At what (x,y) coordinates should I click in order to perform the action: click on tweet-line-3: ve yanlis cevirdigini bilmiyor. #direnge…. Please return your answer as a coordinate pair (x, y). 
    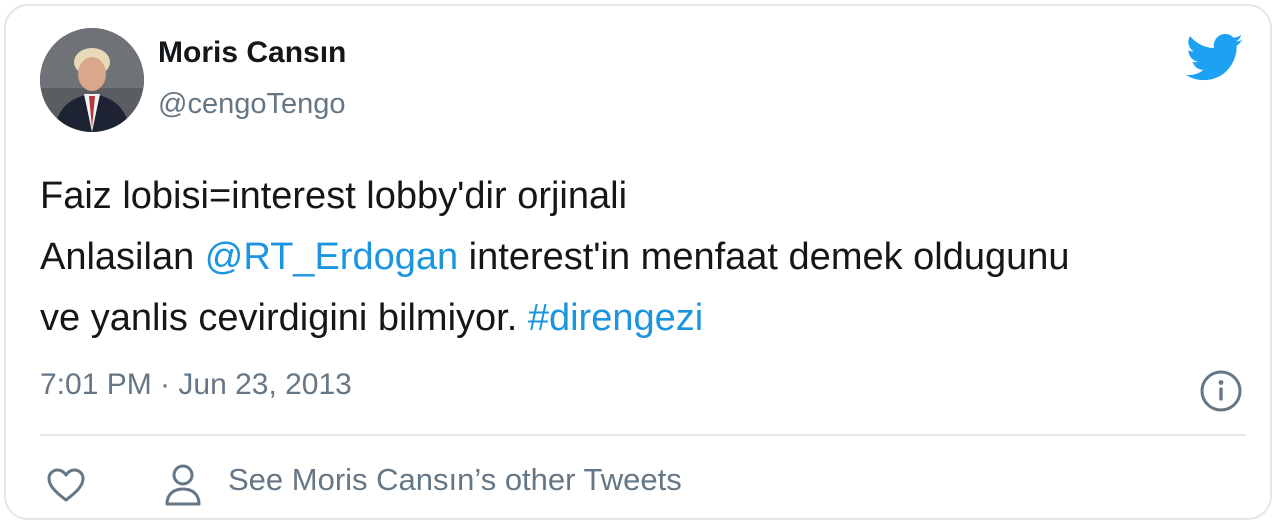
    Looking at the image, I should click on (645, 318).